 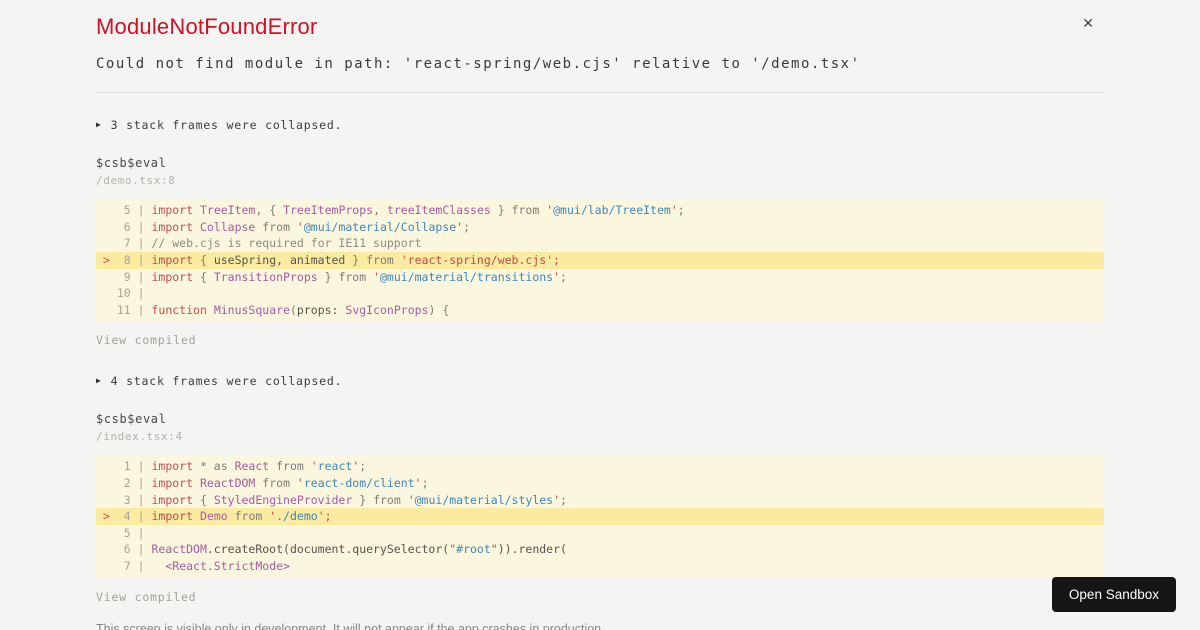 I want to click on code-line: > 4 | import Demo from './demo';, so click(x=600, y=516).